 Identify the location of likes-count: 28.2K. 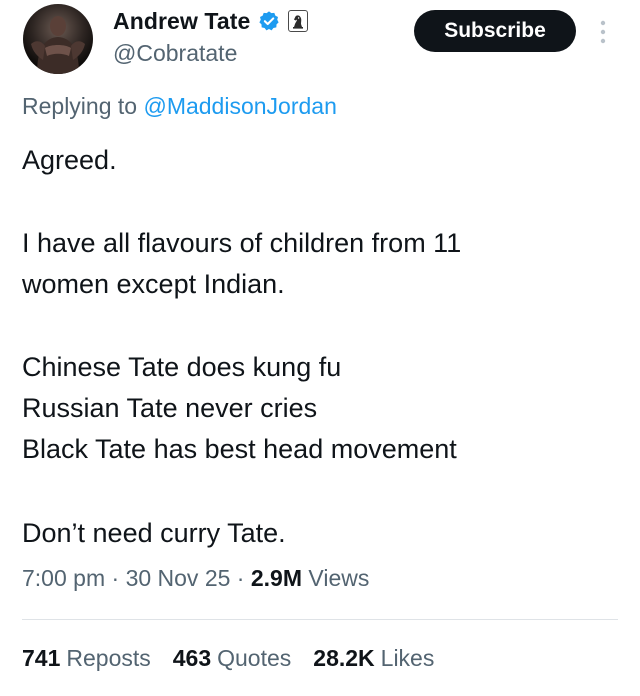
(344, 658).